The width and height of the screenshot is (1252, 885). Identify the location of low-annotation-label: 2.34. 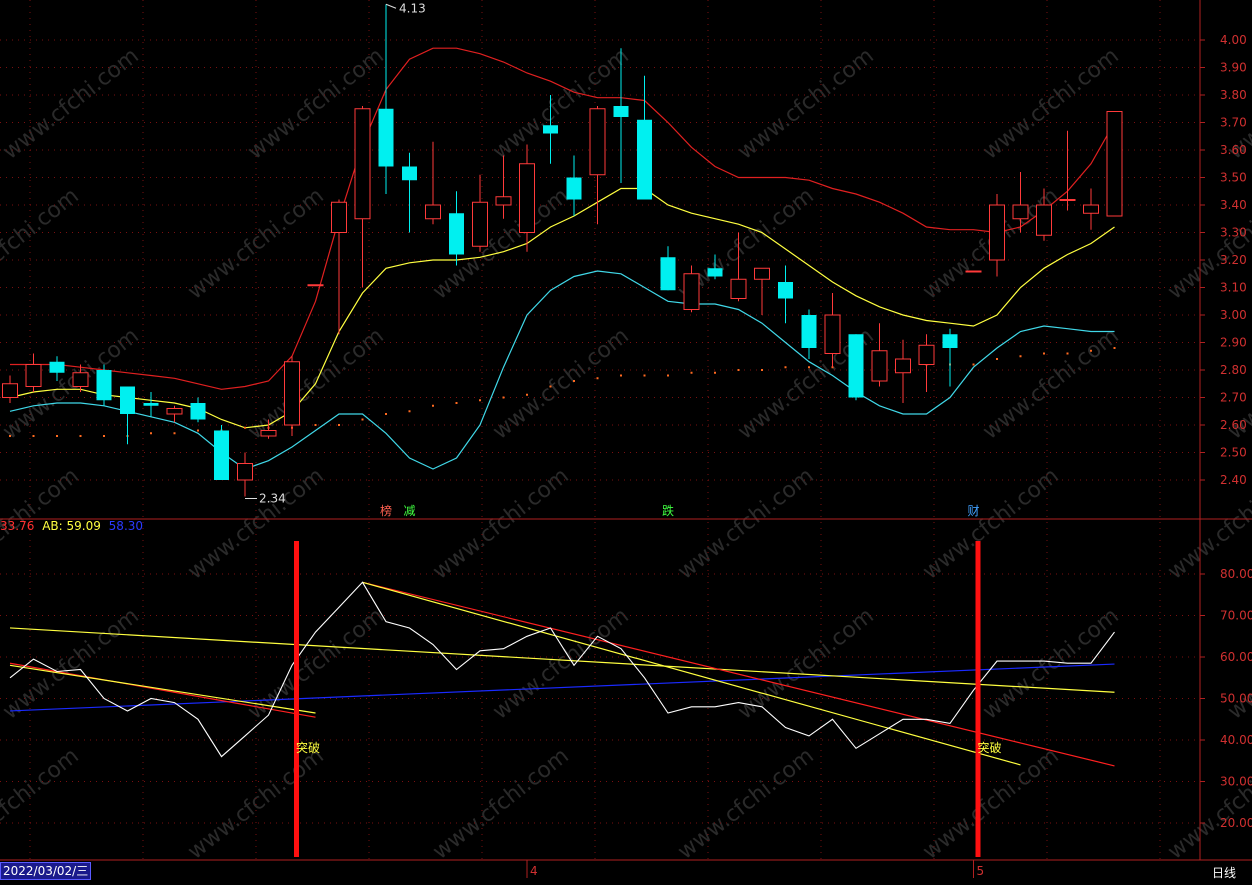
(272, 499).